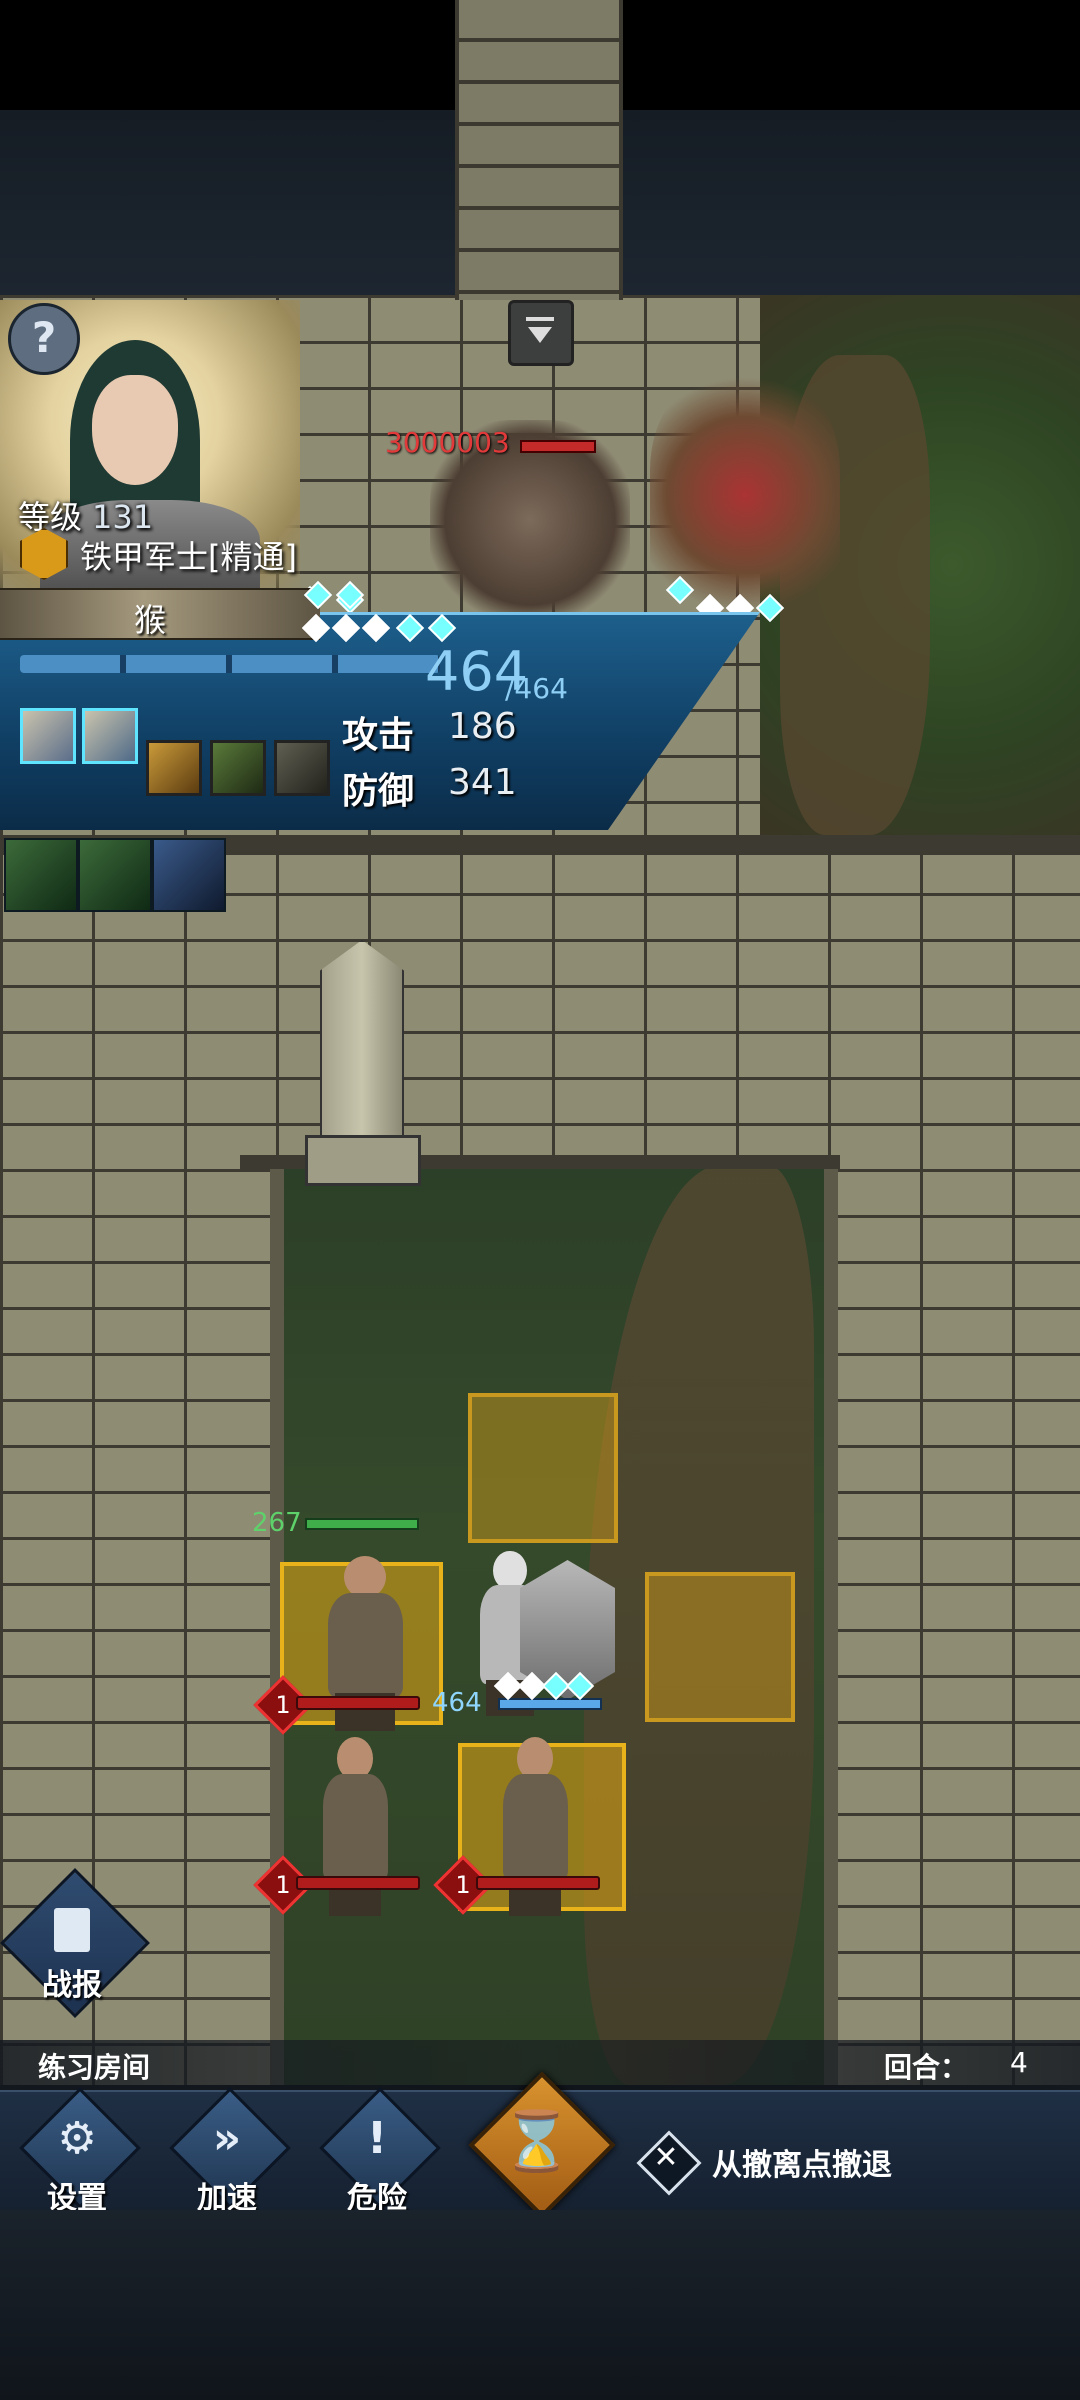 This screenshot has width=1080, height=2400. What do you see at coordinates (363, 1048) in the screenshot?
I see `stone-obelisk` at bounding box center [363, 1048].